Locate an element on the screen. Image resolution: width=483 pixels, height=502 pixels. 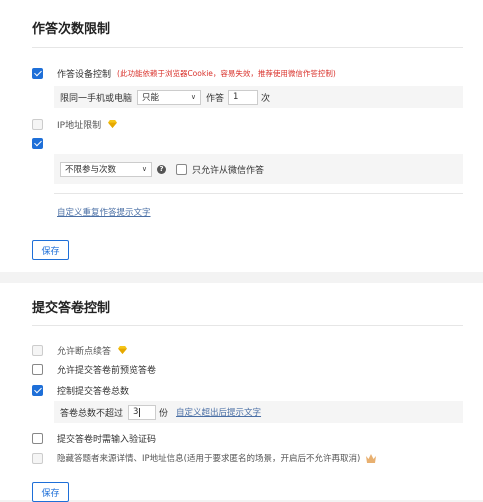
hide-info-checkbox is located at coordinates (37, 458).